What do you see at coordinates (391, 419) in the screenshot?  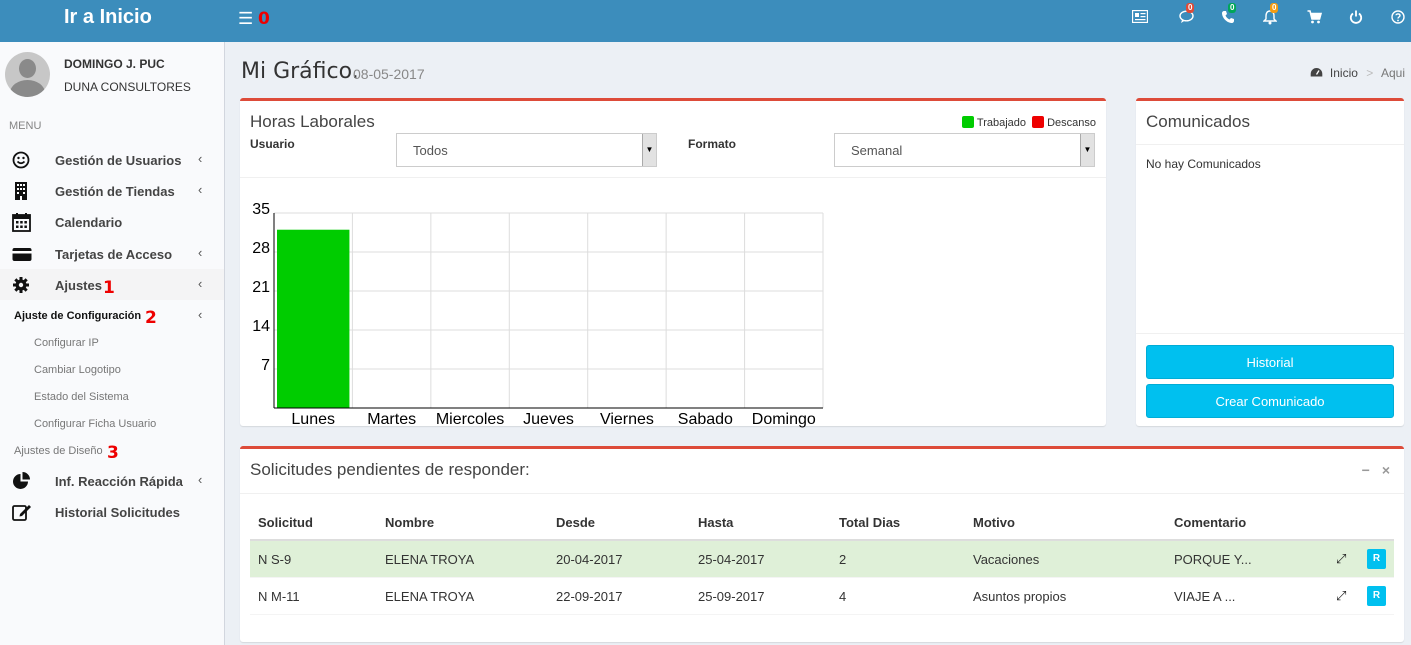 I see `x-tick-label: Martes` at bounding box center [391, 419].